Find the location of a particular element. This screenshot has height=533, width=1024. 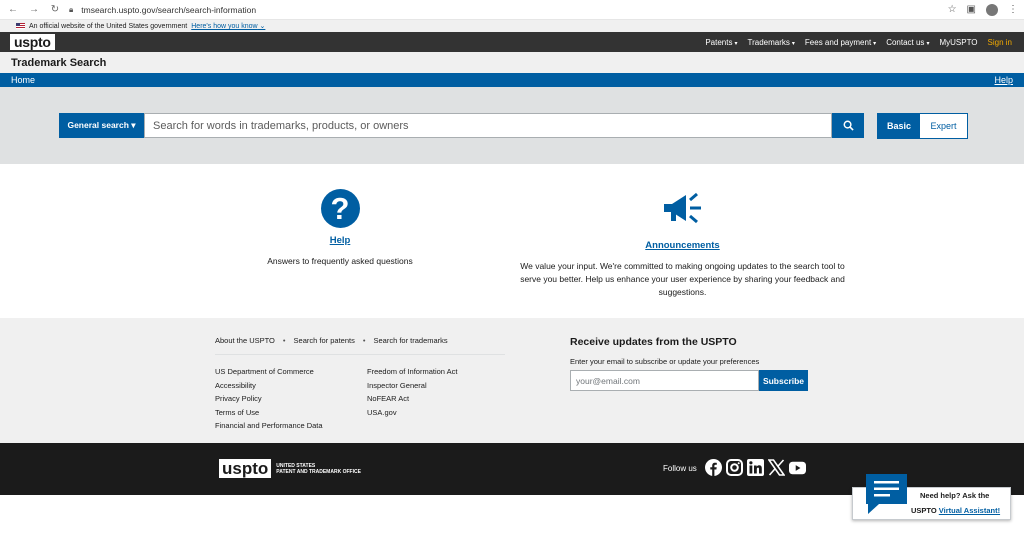

nav-myuspto: MyUSPTO is located at coordinates (958, 42).